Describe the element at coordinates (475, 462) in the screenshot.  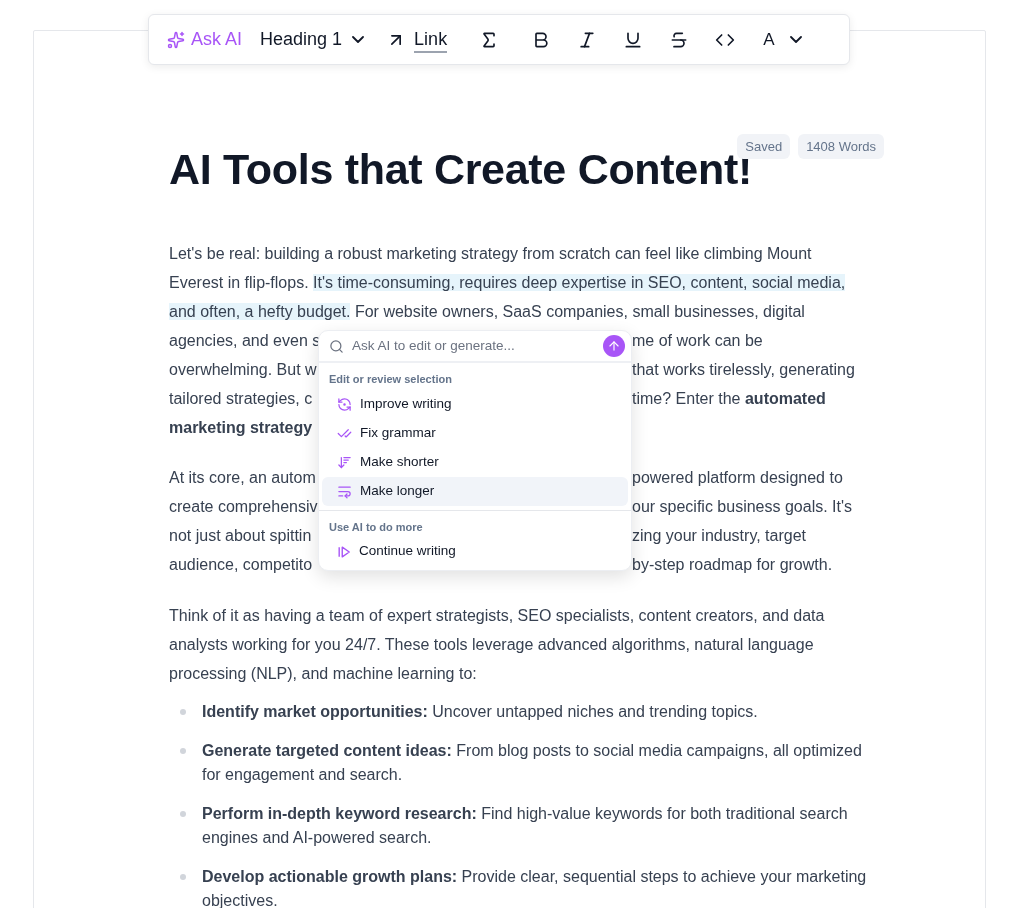
I see `menu-item: Make shorter` at that location.